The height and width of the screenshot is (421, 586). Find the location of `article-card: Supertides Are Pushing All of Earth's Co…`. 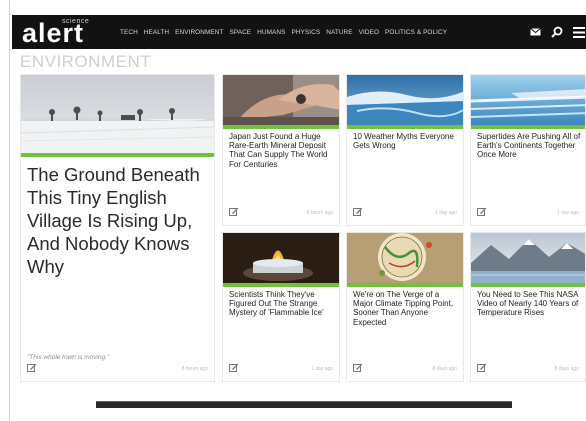

article-card: Supertides Are Pushing All of Earth's Co… is located at coordinates (528, 150).